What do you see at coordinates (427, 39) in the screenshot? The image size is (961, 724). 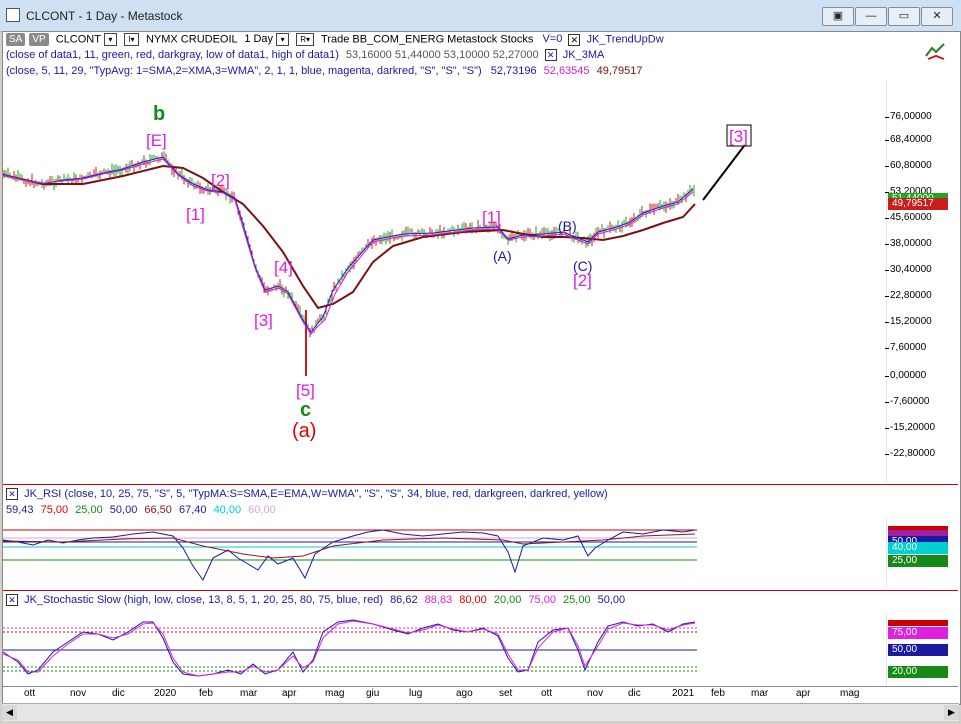 I see `trade-info: Trade BB_COM_ENERG Metastock Stocks` at bounding box center [427, 39].